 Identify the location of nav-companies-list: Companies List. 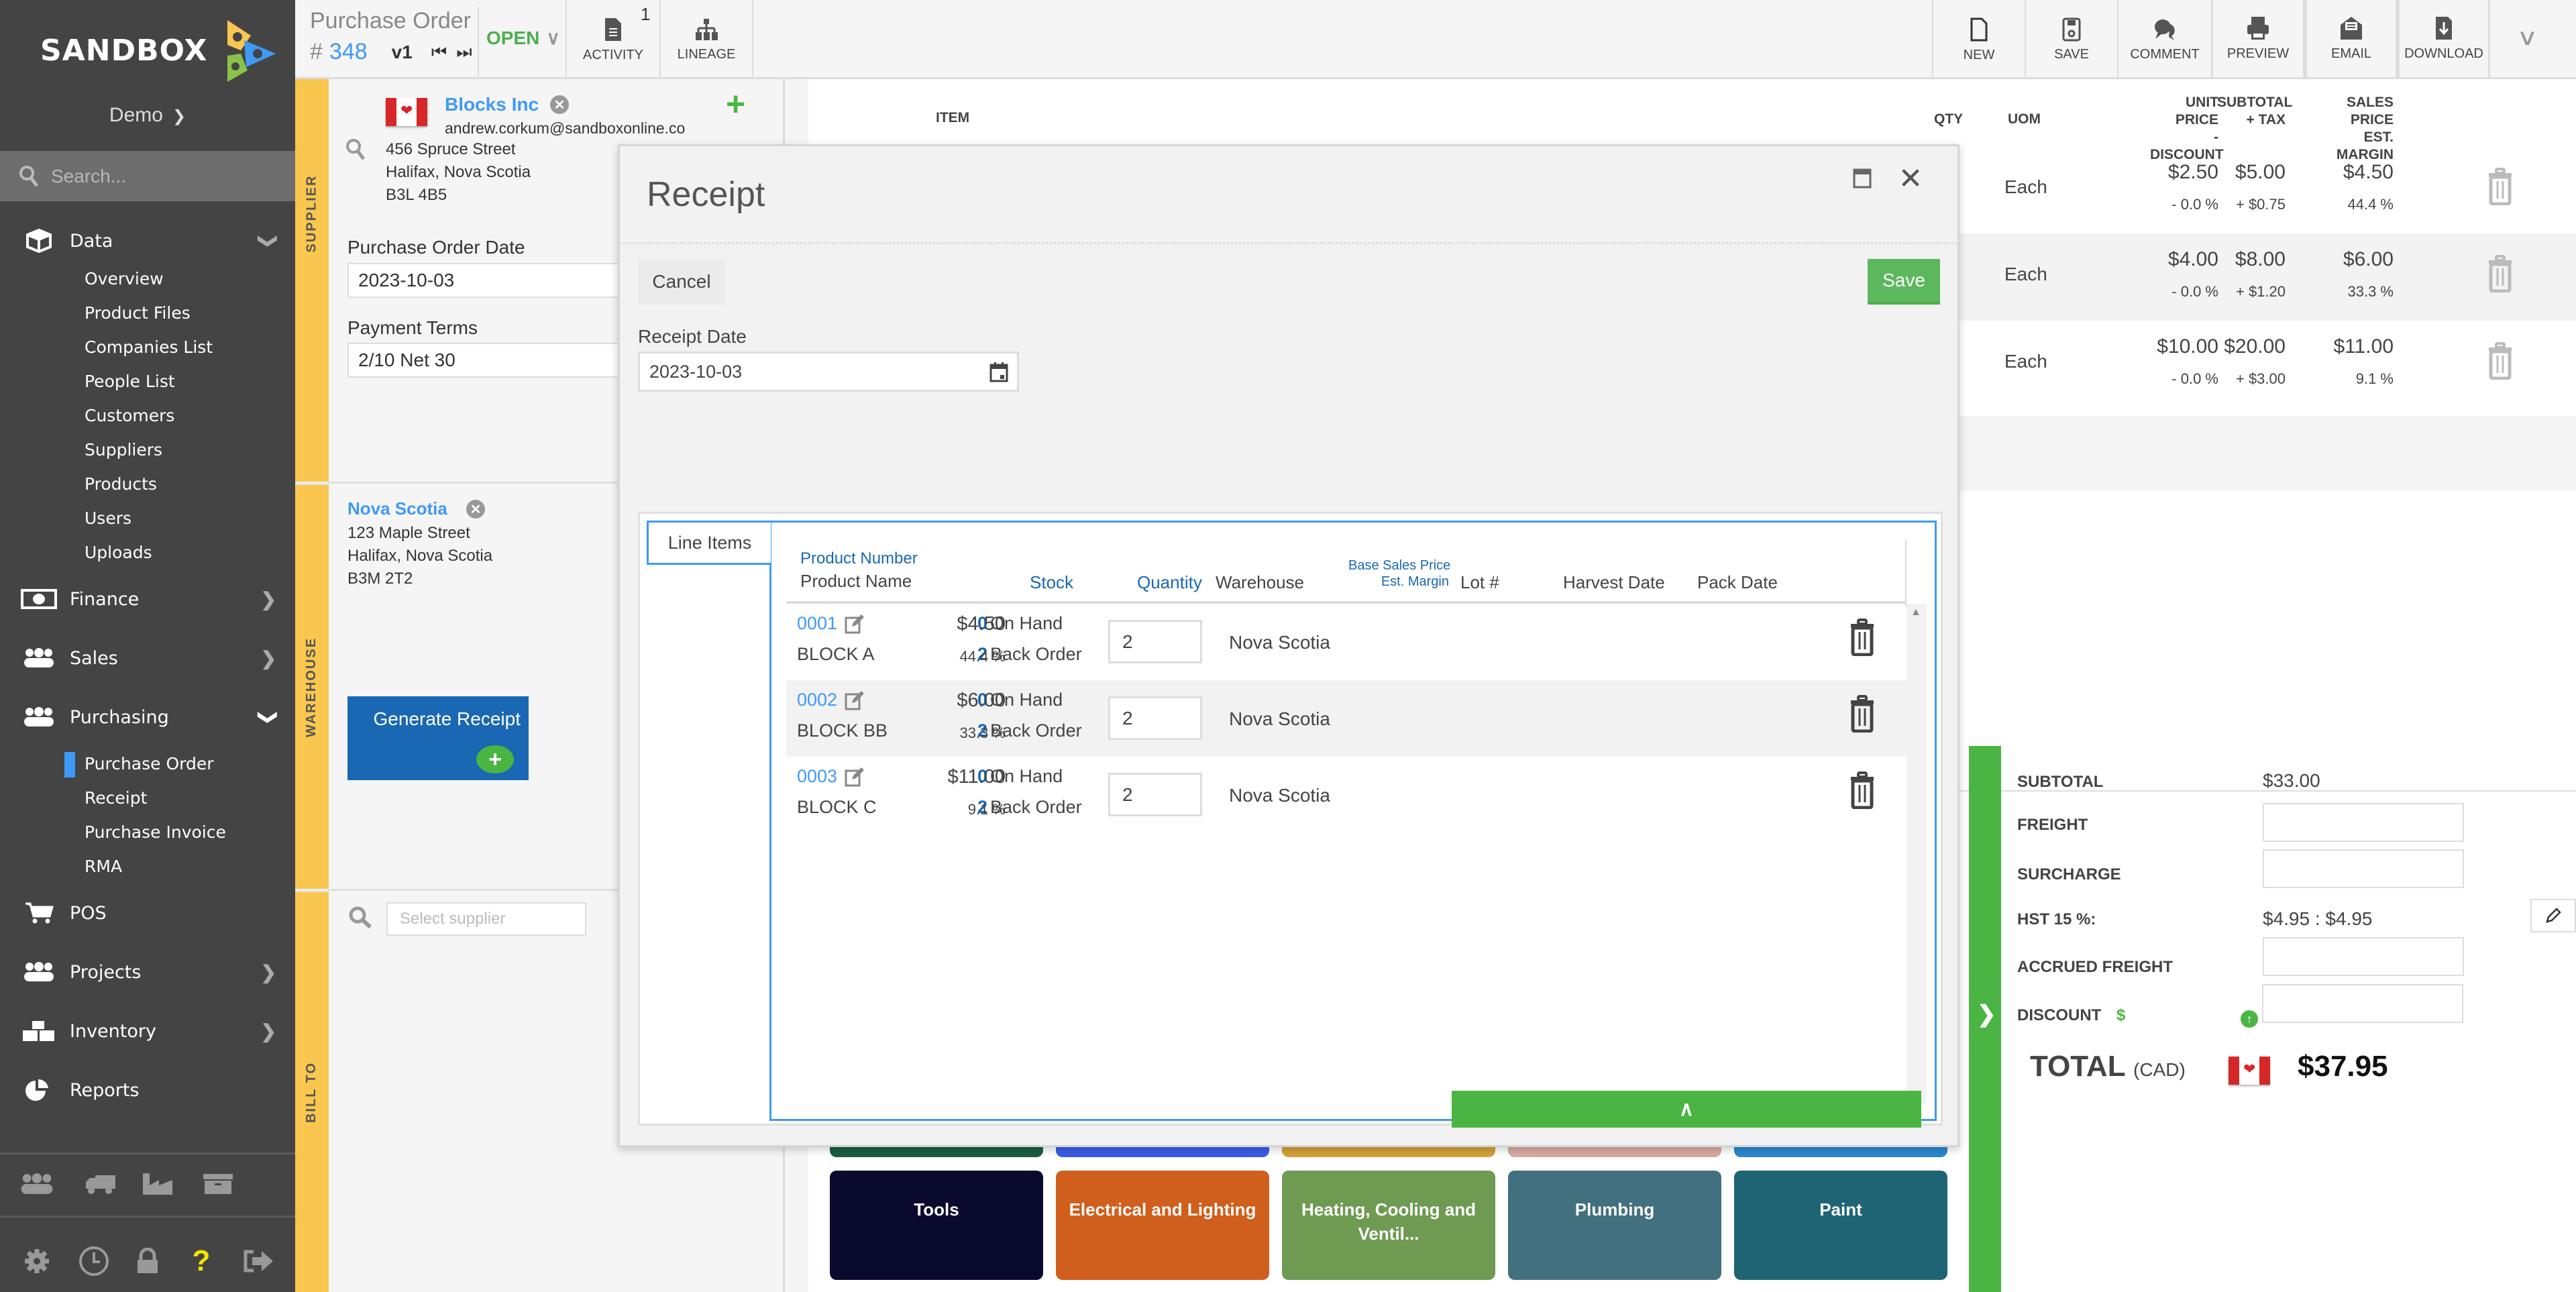
(147, 347).